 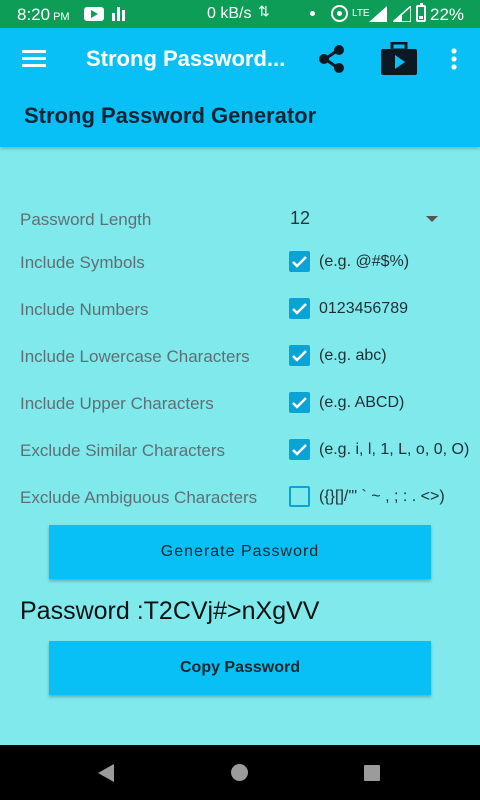 I want to click on notification-dot-icon, so click(x=312, y=13).